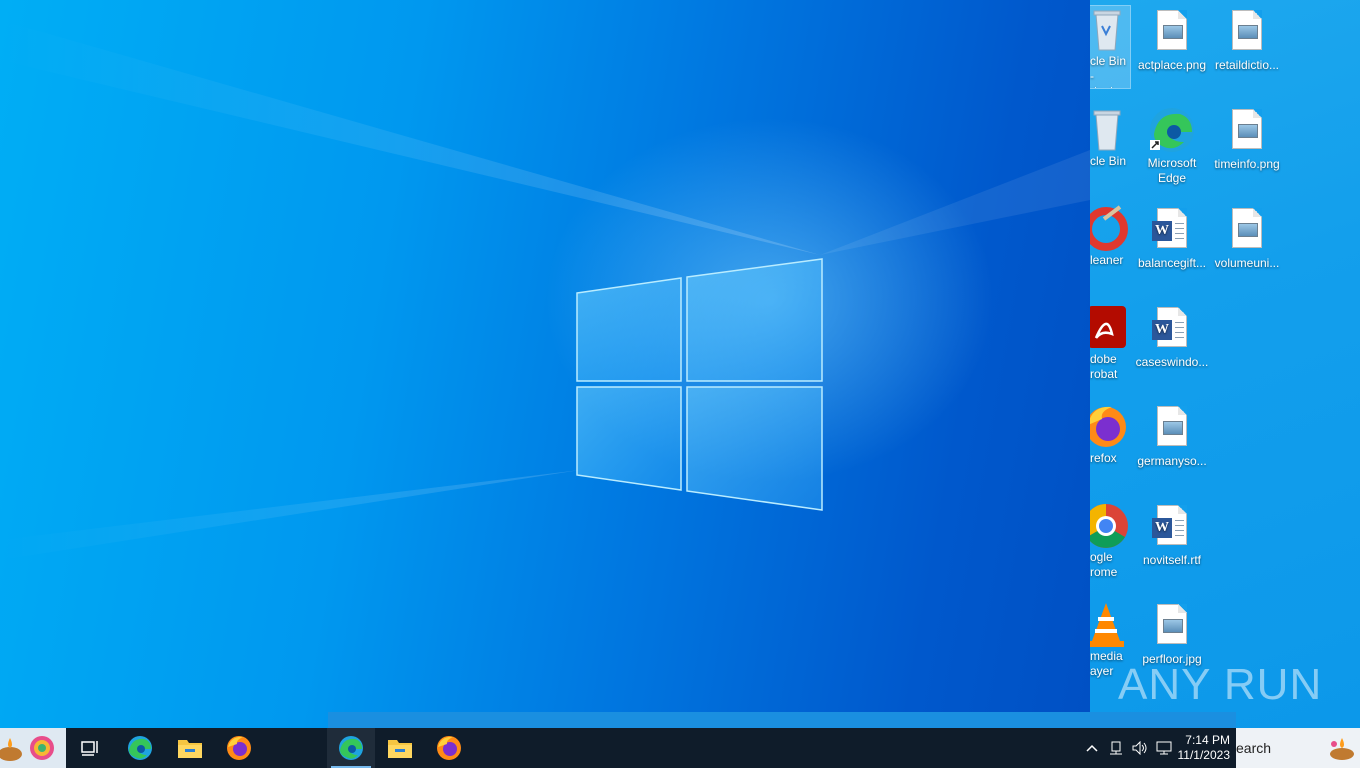  Describe the element at coordinates (1204, 755) in the screenshot. I see `clock-date: 11/1/2023` at that location.